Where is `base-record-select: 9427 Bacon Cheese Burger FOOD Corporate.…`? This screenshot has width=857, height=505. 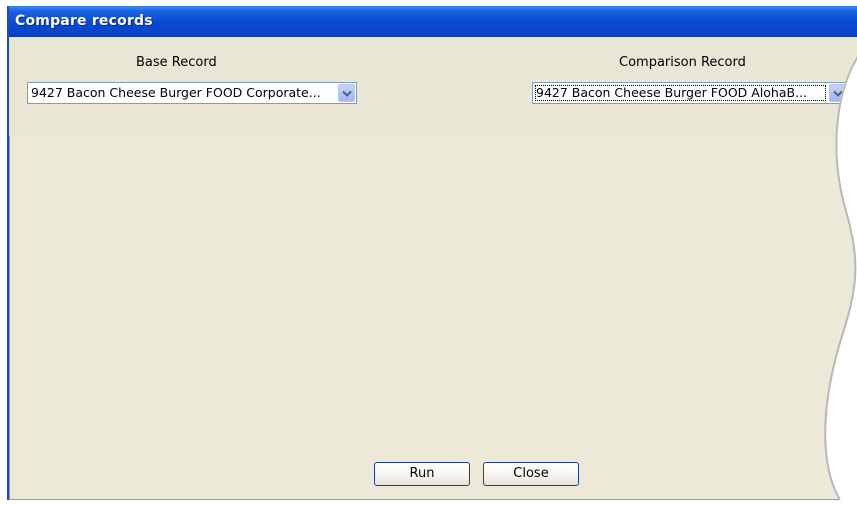 base-record-select: 9427 Bacon Cheese Burger FOOD Corporate.… is located at coordinates (192, 93).